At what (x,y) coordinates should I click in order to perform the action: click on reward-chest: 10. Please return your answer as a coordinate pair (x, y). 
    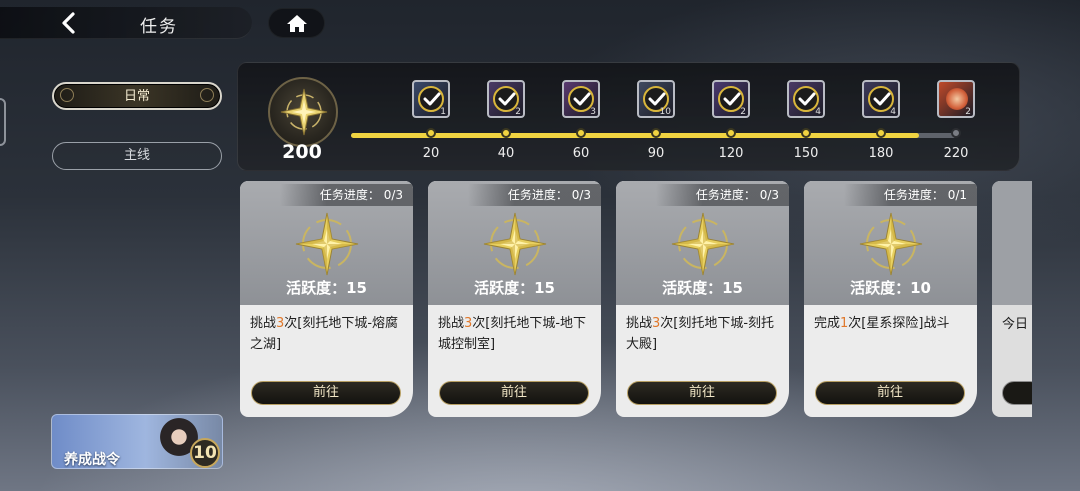
    Looking at the image, I should click on (656, 99).